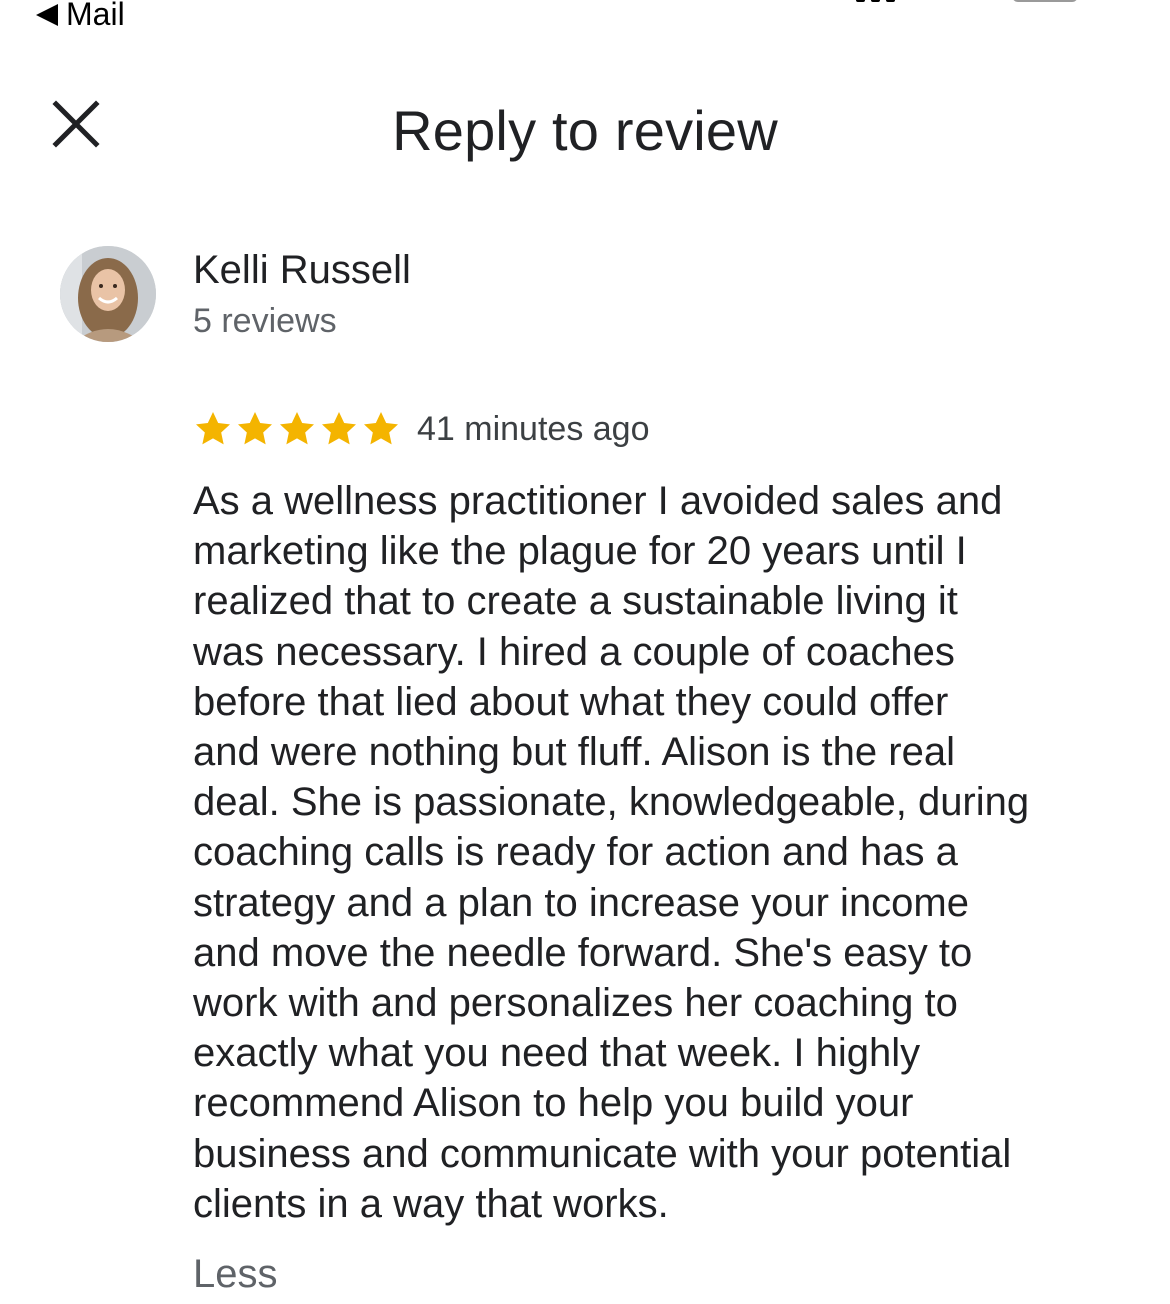 The width and height of the screenshot is (1170, 1304). I want to click on signal-icon, so click(875, 1).